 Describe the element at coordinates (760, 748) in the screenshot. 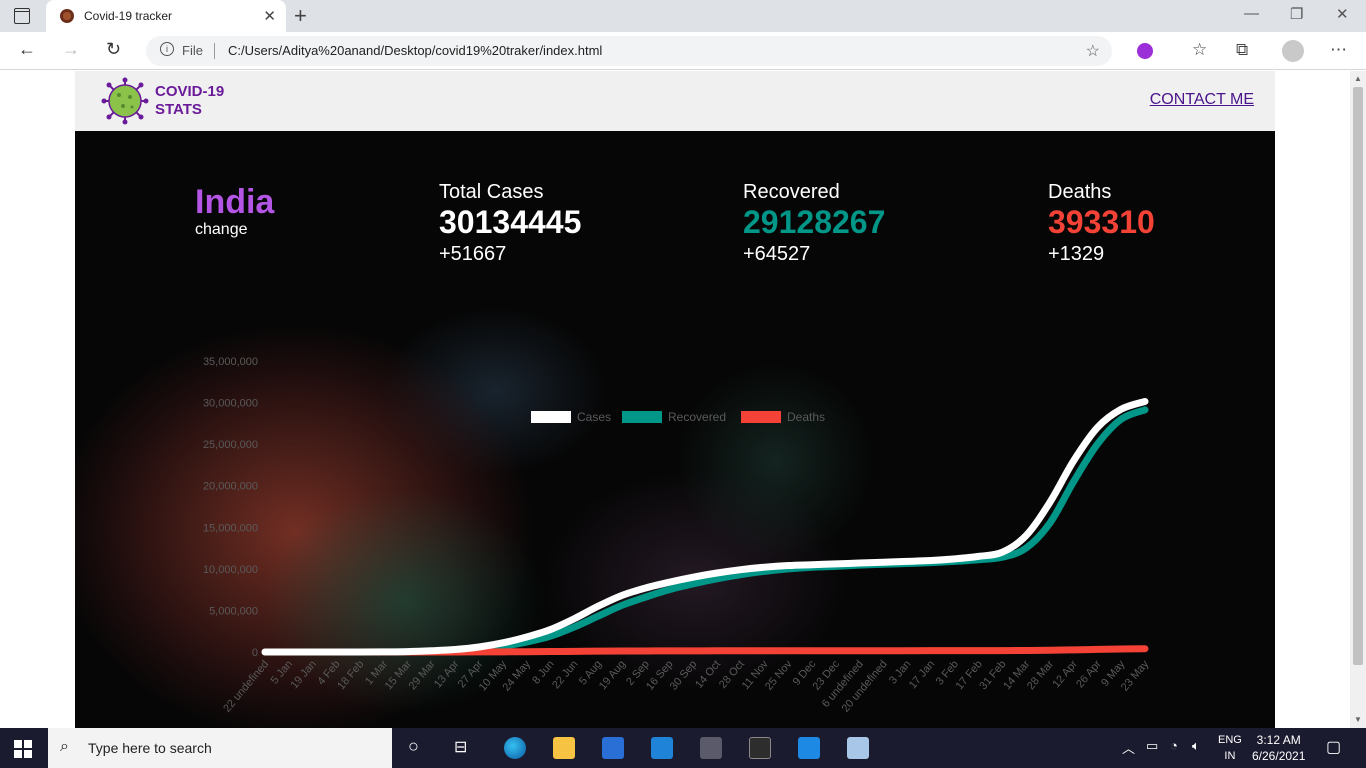

I see `terminal-icon` at that location.